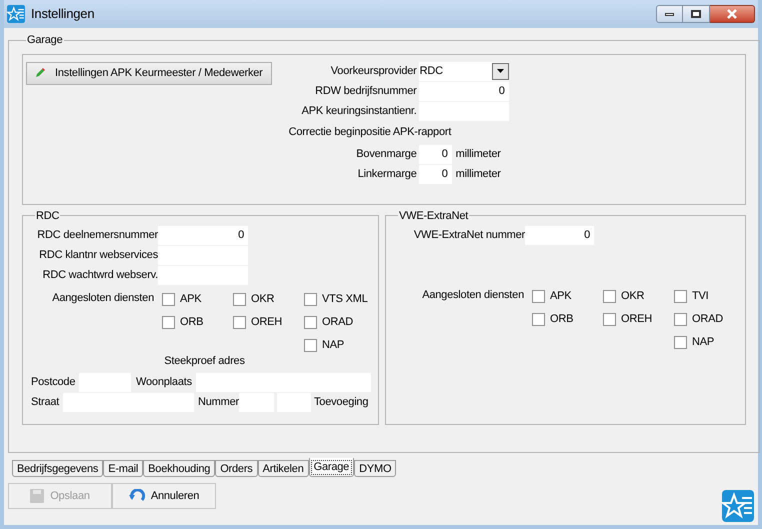  What do you see at coordinates (136, 496) in the screenshot?
I see `undo-arrow-icon` at bounding box center [136, 496].